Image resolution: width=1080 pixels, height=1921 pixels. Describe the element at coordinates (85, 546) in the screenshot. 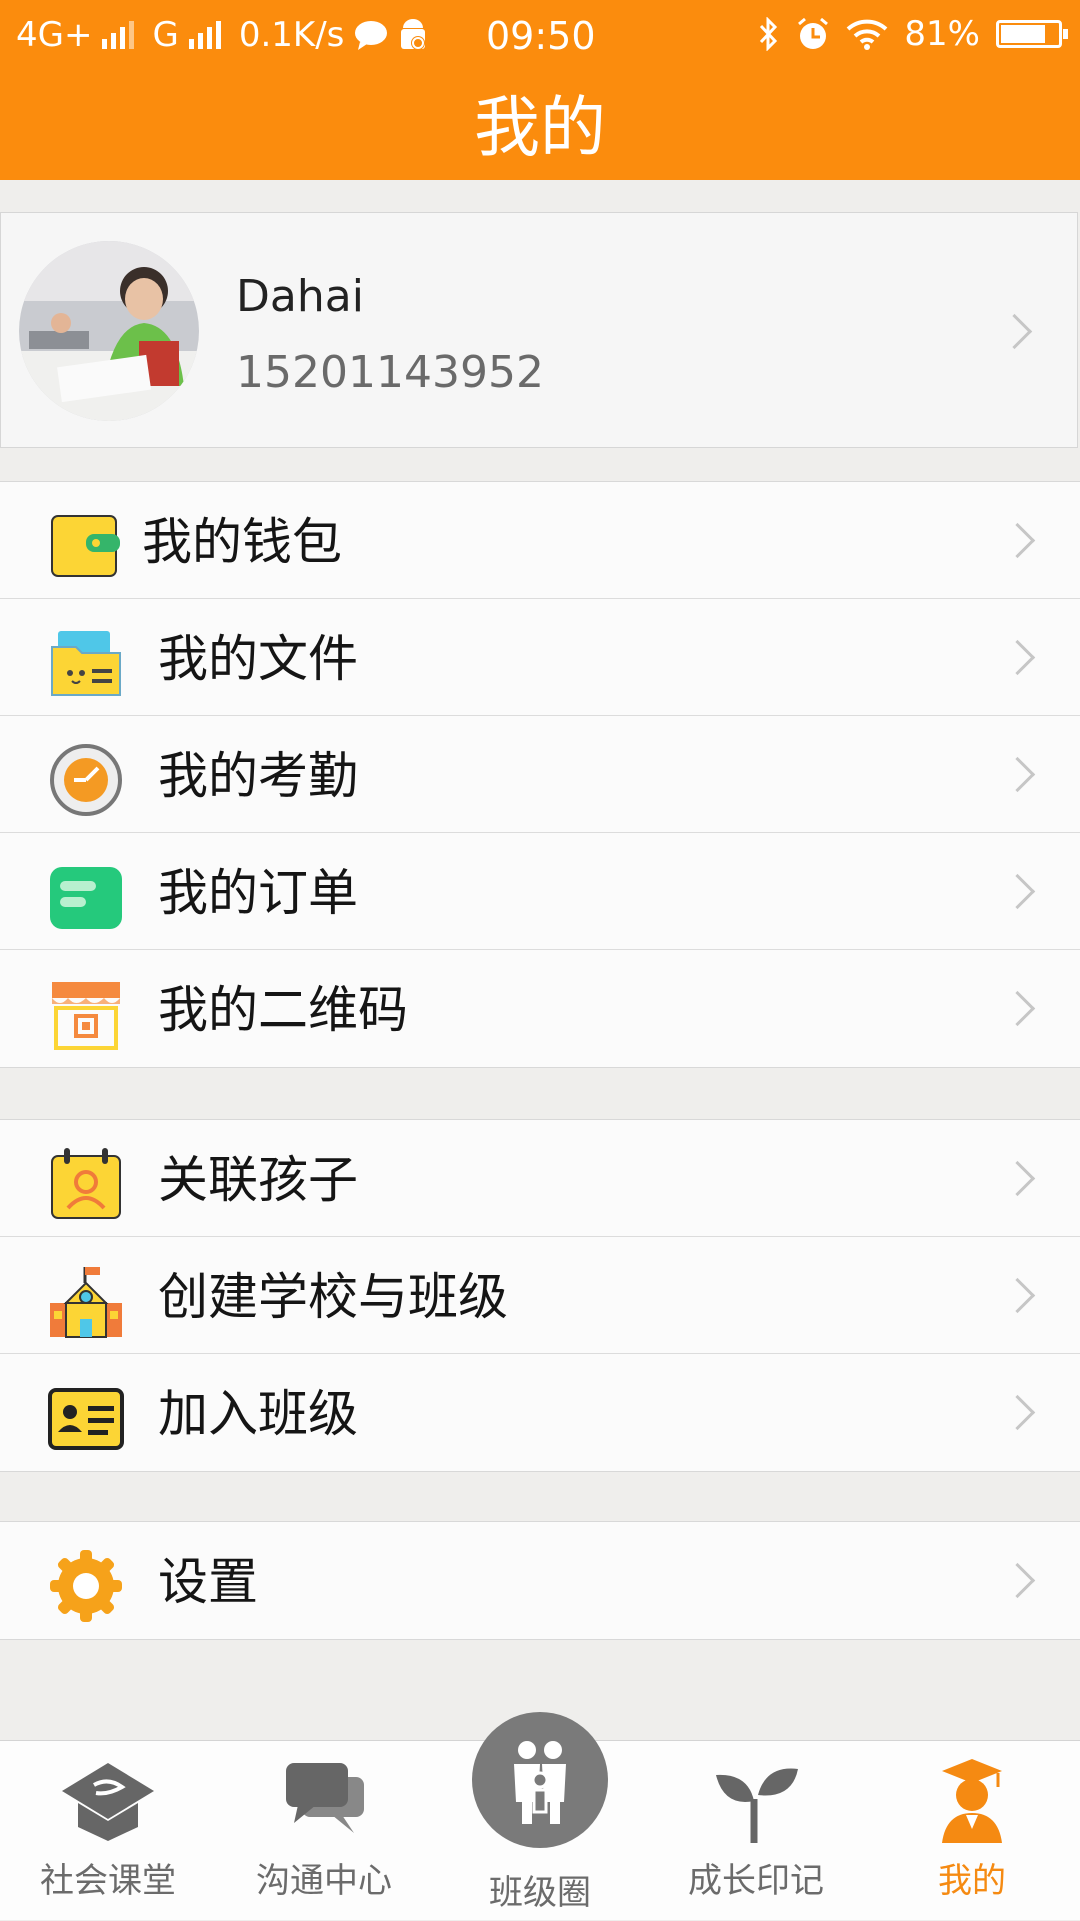

I see `wallet-icon` at that location.